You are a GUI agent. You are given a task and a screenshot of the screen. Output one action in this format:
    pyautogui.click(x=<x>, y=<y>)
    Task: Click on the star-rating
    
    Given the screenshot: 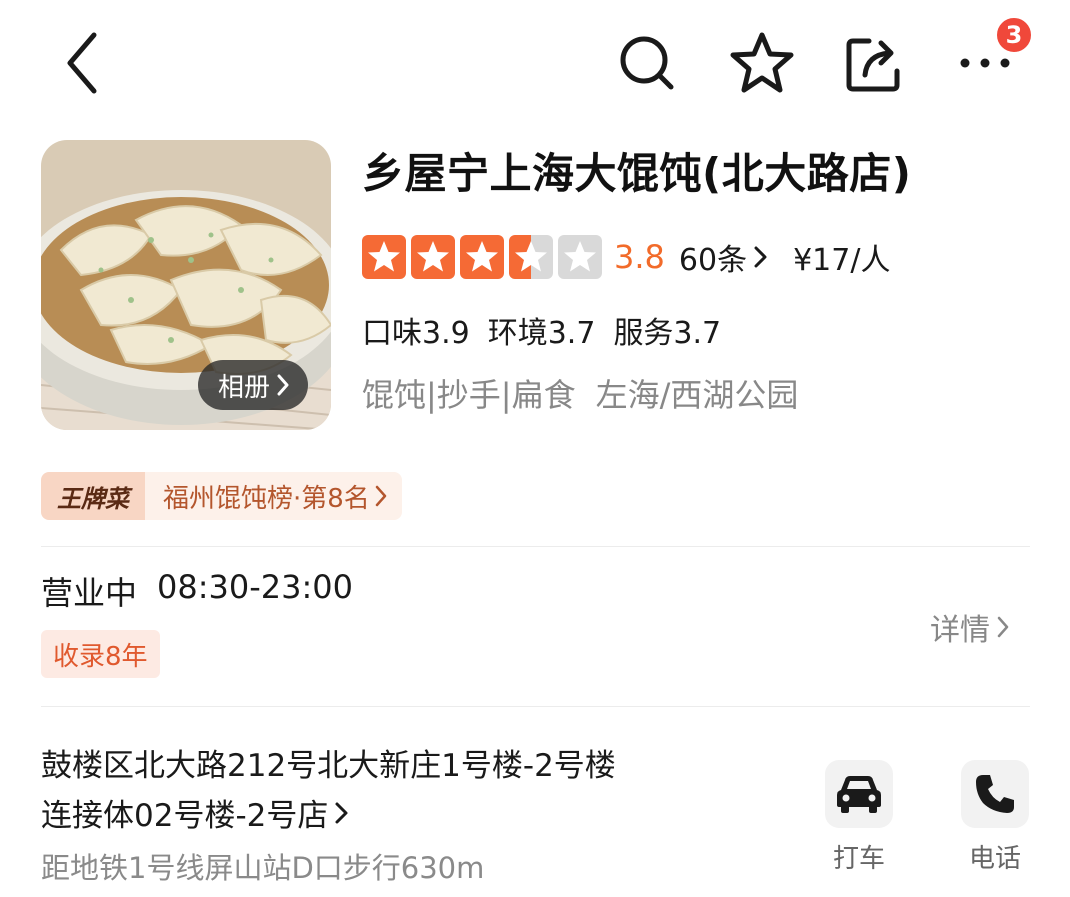 What is the action you would take?
    pyautogui.click(x=482, y=257)
    